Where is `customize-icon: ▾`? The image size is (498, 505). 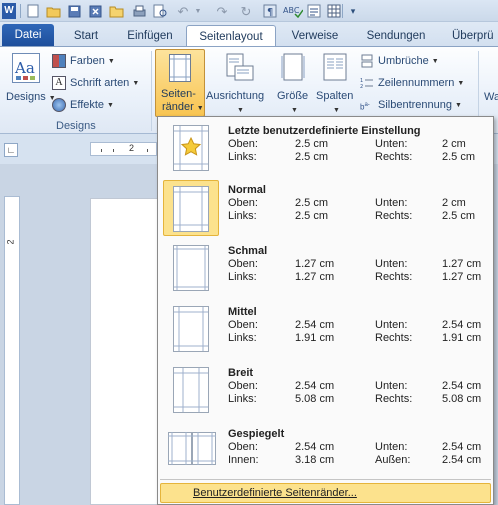
customize-icon: ▾ is located at coordinates (353, 11).